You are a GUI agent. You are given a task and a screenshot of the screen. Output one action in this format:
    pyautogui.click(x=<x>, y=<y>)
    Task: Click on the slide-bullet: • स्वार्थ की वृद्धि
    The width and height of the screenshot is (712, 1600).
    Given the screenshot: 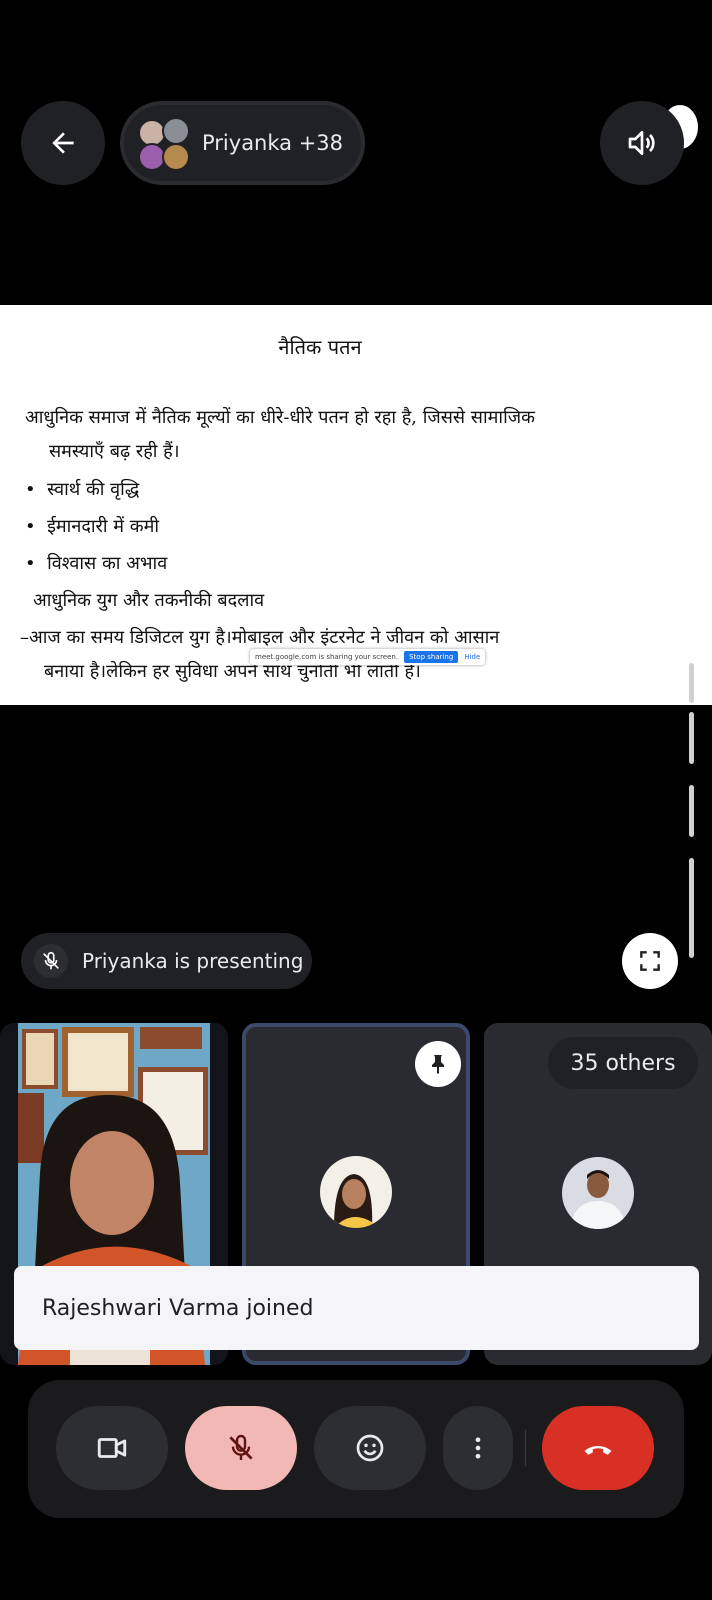 What is the action you would take?
    pyautogui.click(x=82, y=489)
    